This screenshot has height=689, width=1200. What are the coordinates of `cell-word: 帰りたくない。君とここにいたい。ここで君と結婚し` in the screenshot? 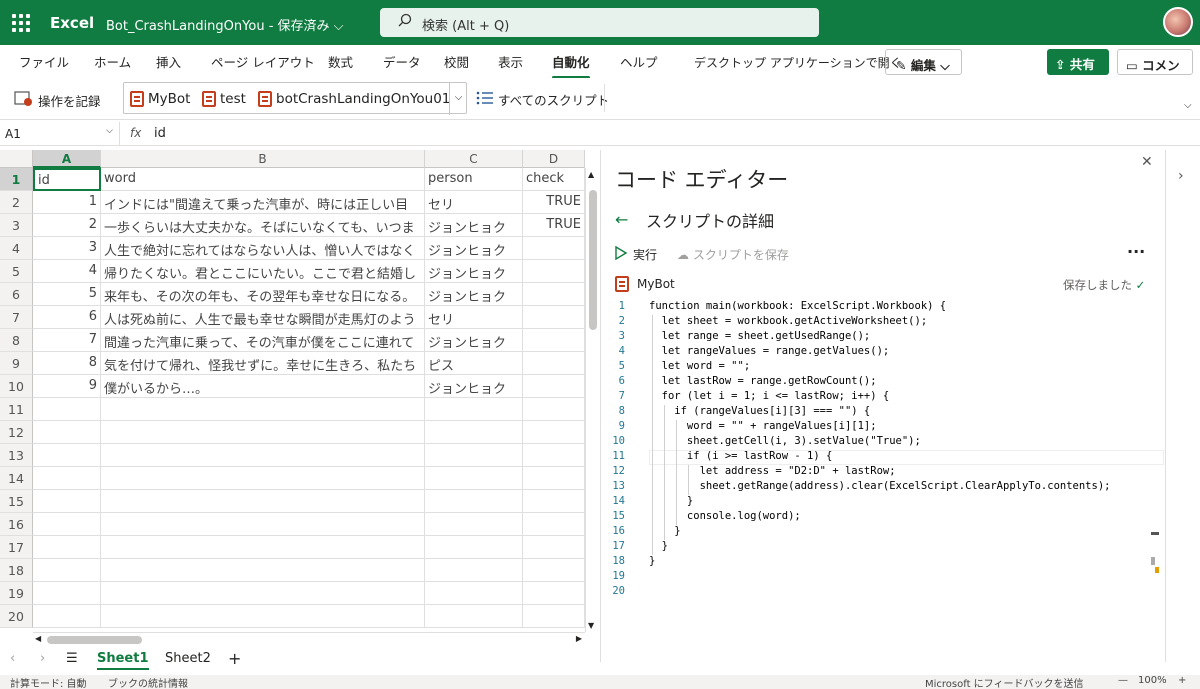 It's located at (263, 271).